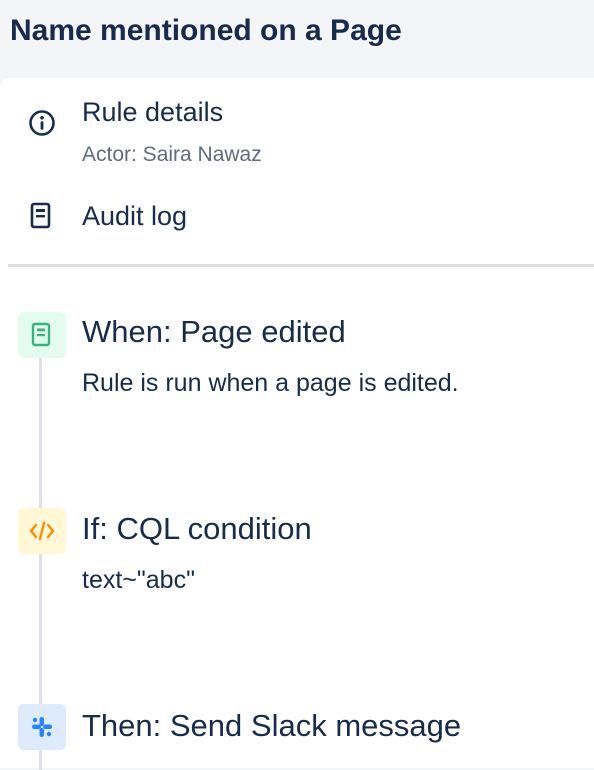  What do you see at coordinates (42, 727) in the screenshot?
I see `slack-icon` at bounding box center [42, 727].